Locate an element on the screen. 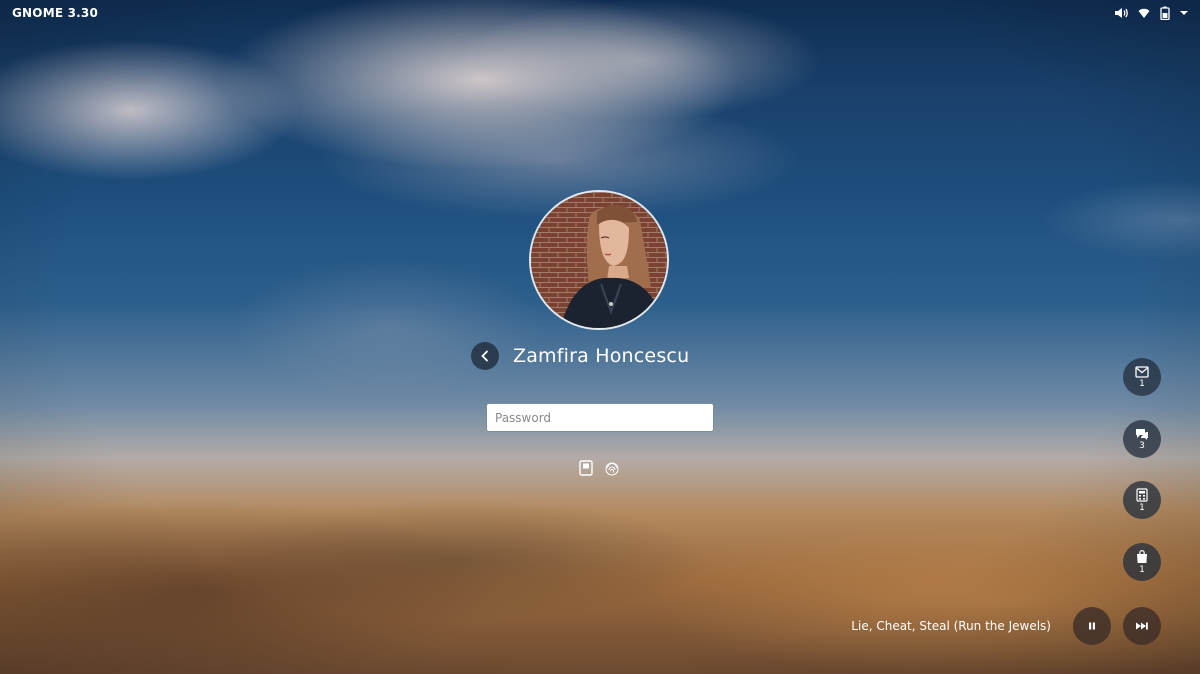 The height and width of the screenshot is (674, 1200). next-track-button is located at coordinates (1142, 626).